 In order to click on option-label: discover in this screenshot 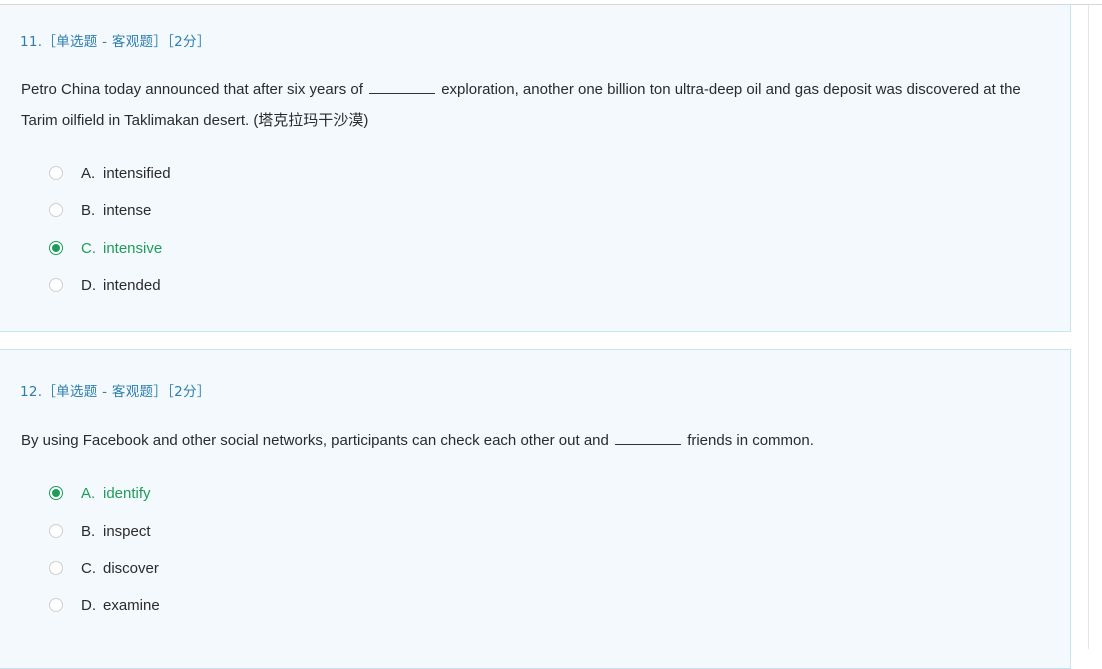, I will do `click(131, 568)`.